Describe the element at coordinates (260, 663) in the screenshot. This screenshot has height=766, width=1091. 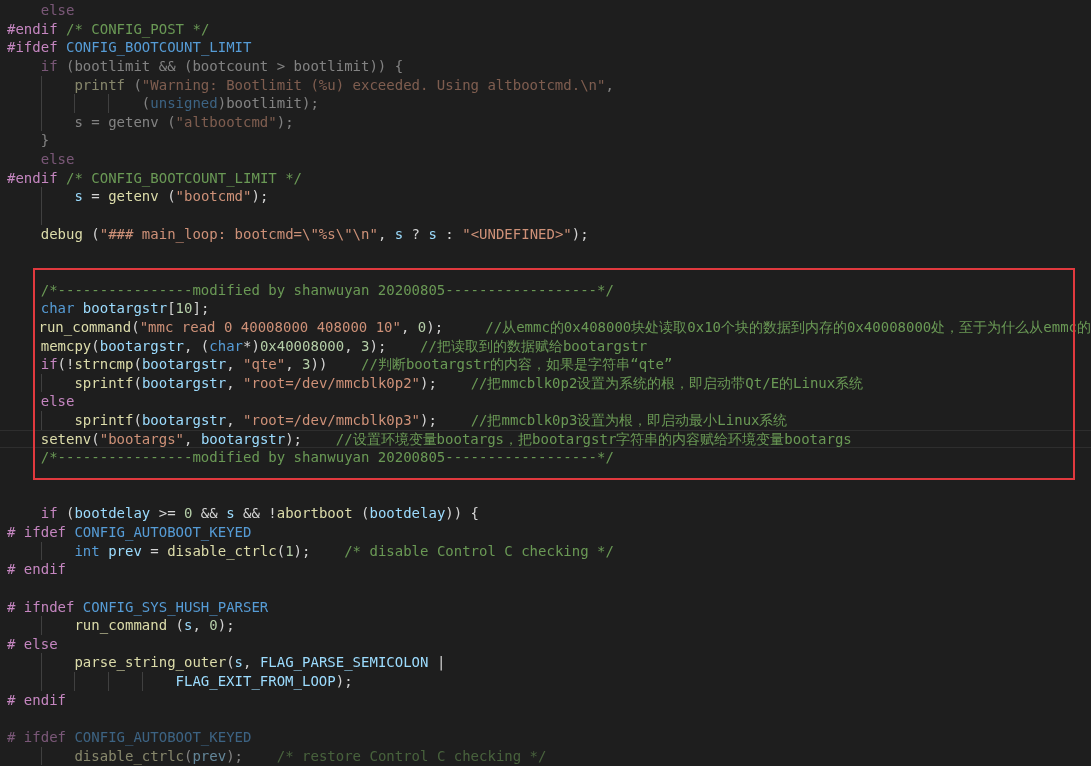
I see `code-line: parse_string_outer(s, FLAG_PARSE_SEMICOLON |` at that location.